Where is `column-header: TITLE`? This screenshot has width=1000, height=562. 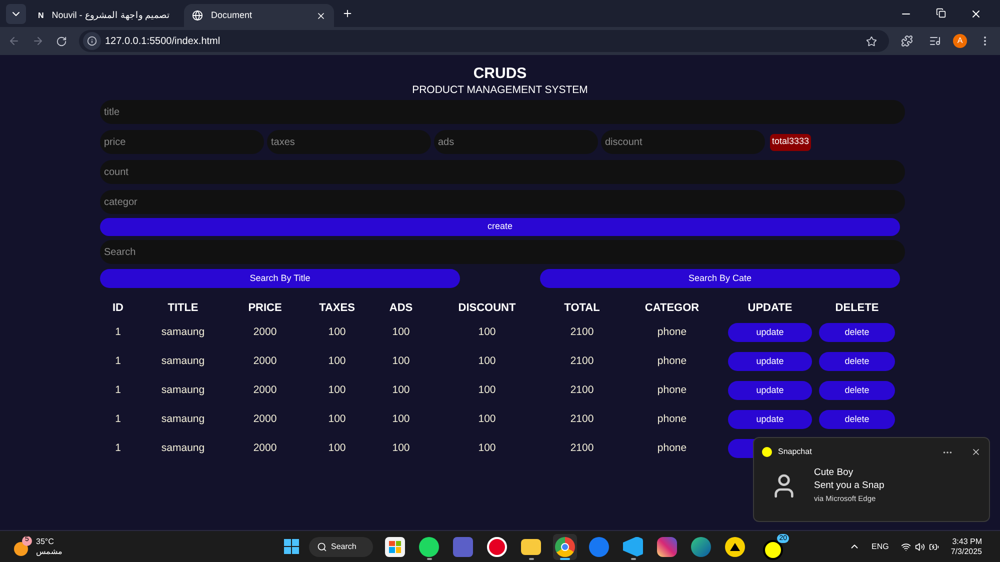
column-header: TITLE is located at coordinates (183, 308).